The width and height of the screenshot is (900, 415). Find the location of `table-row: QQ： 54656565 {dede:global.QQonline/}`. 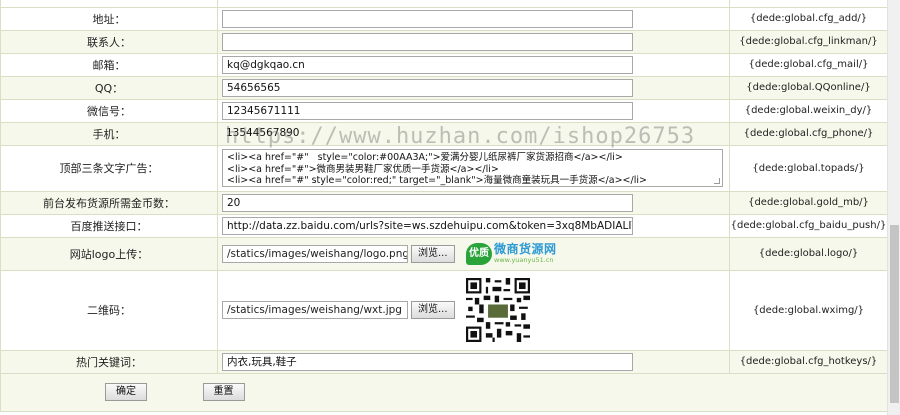

table-row: QQ： 54656565 {dede:global.QQonline/} is located at coordinates (444, 88).